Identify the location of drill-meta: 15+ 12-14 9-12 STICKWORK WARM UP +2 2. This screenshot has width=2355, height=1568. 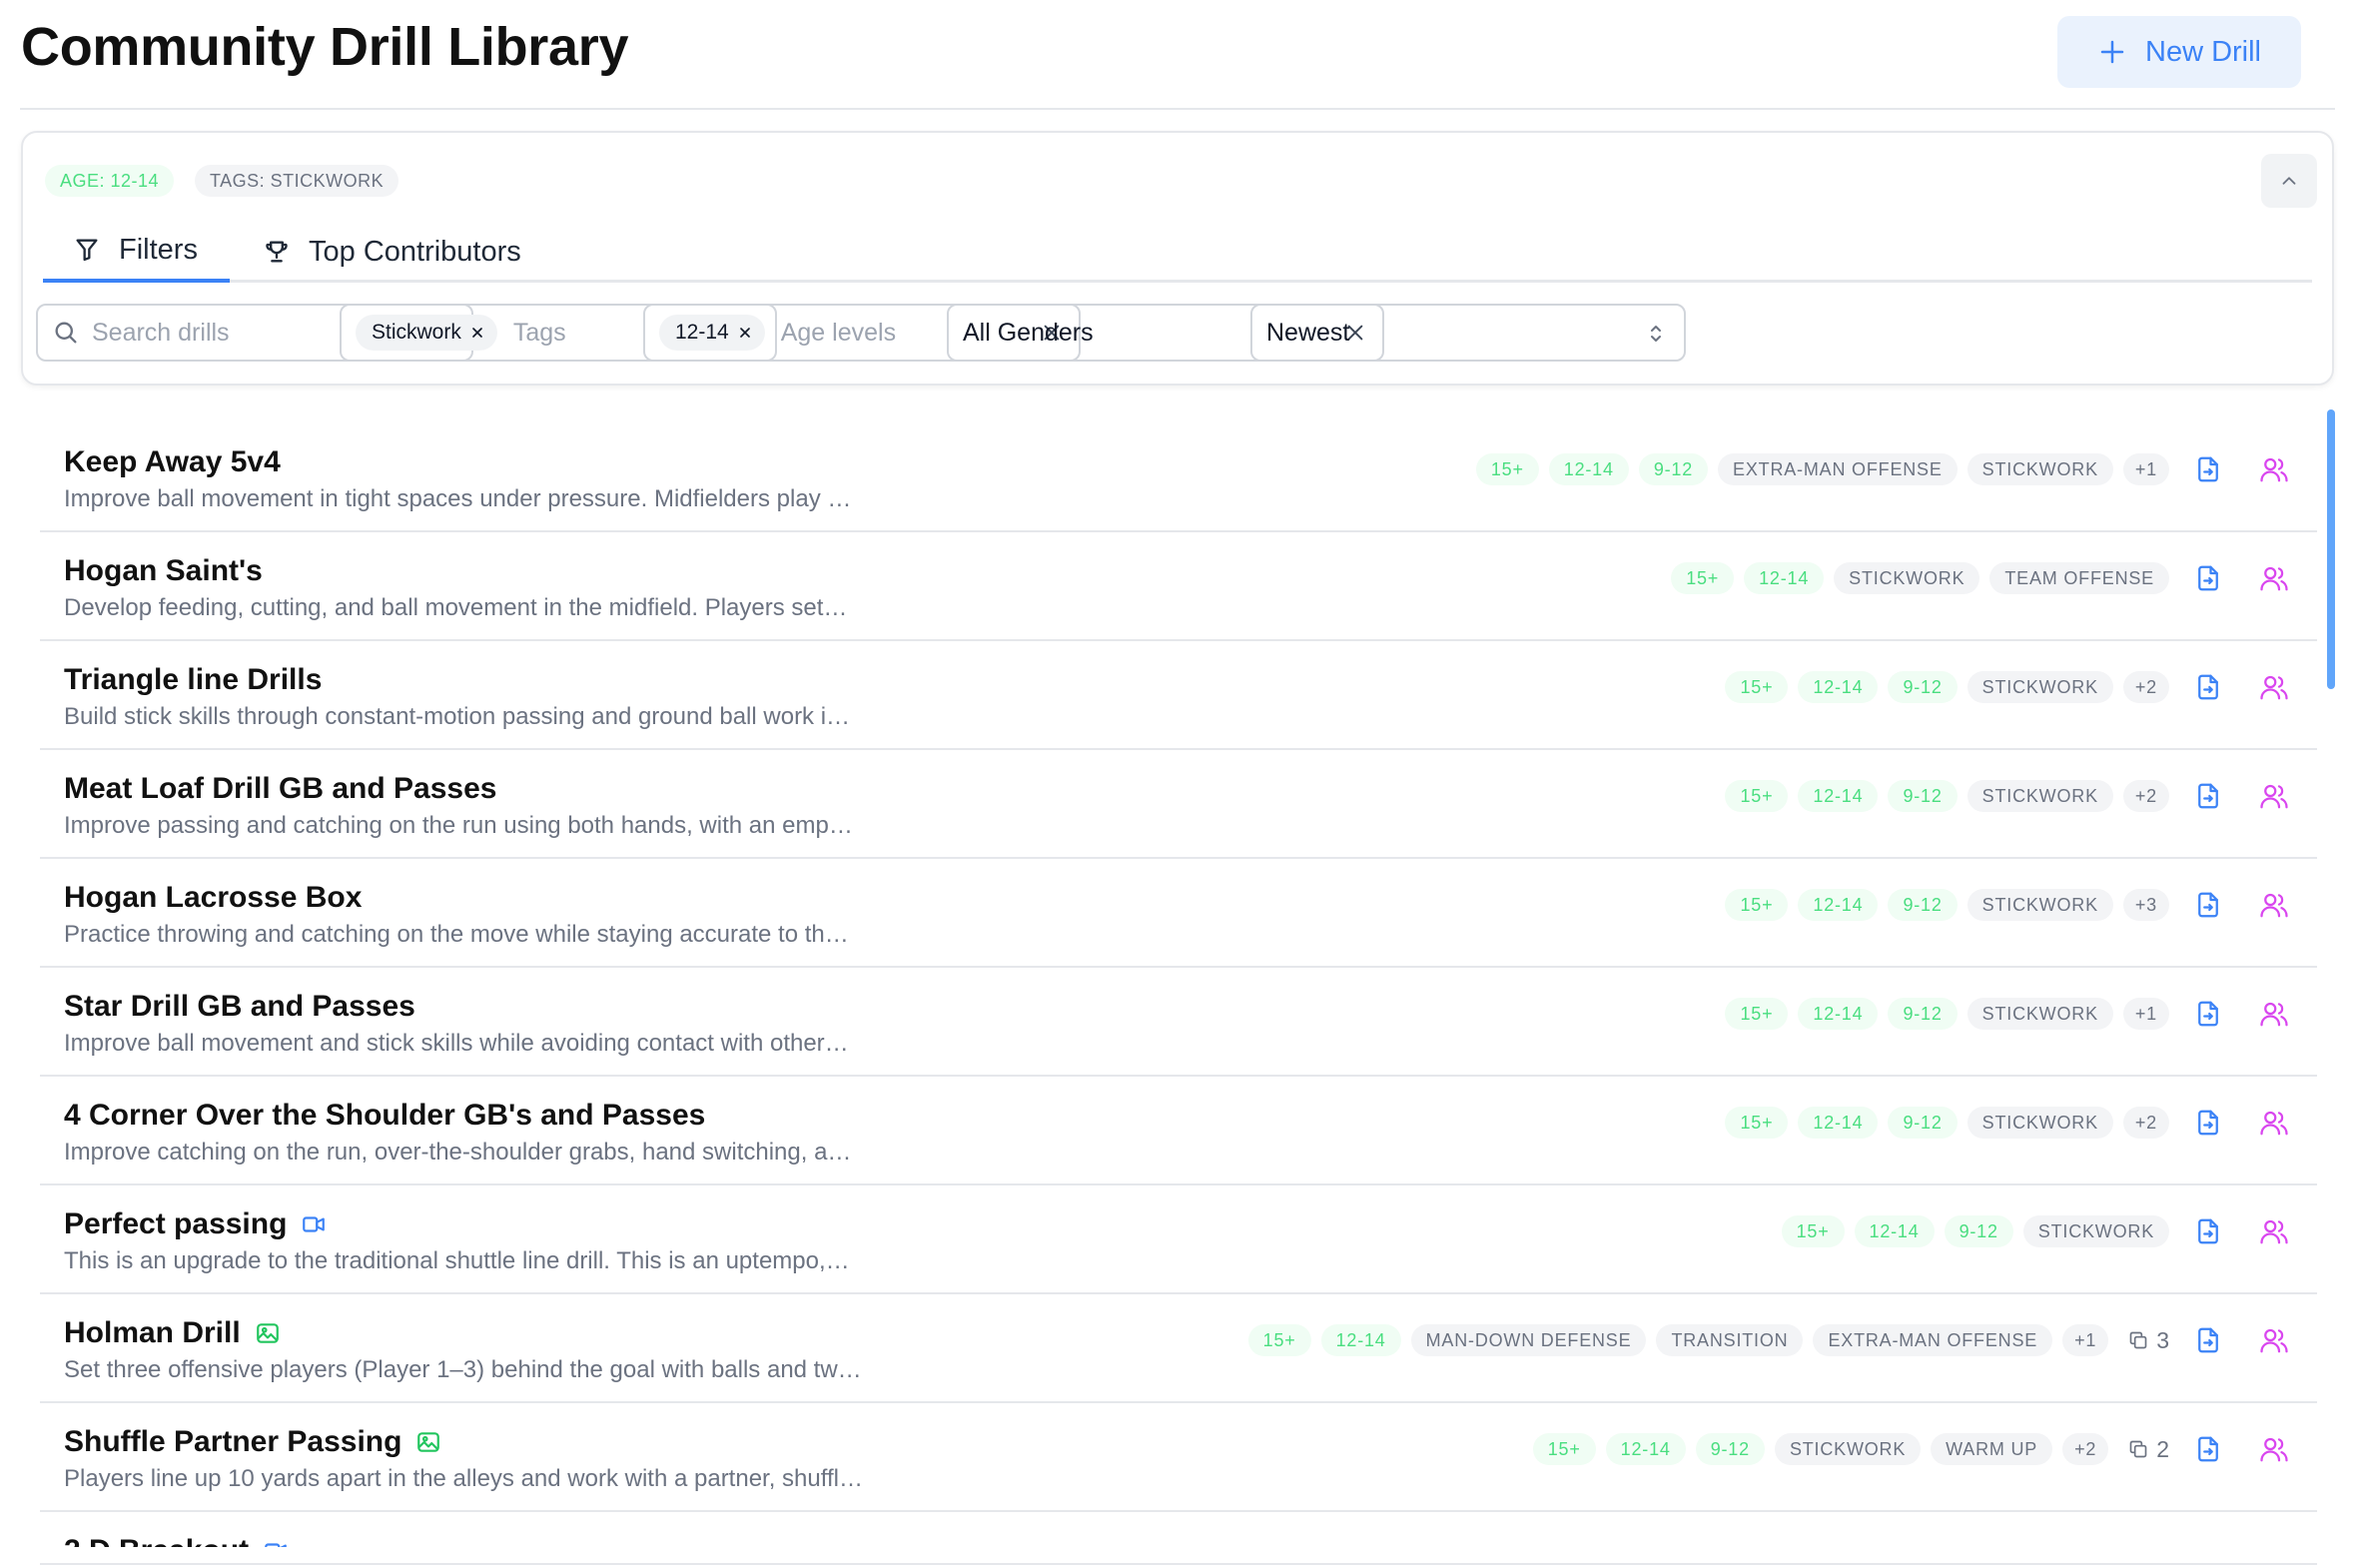
(1911, 1449).